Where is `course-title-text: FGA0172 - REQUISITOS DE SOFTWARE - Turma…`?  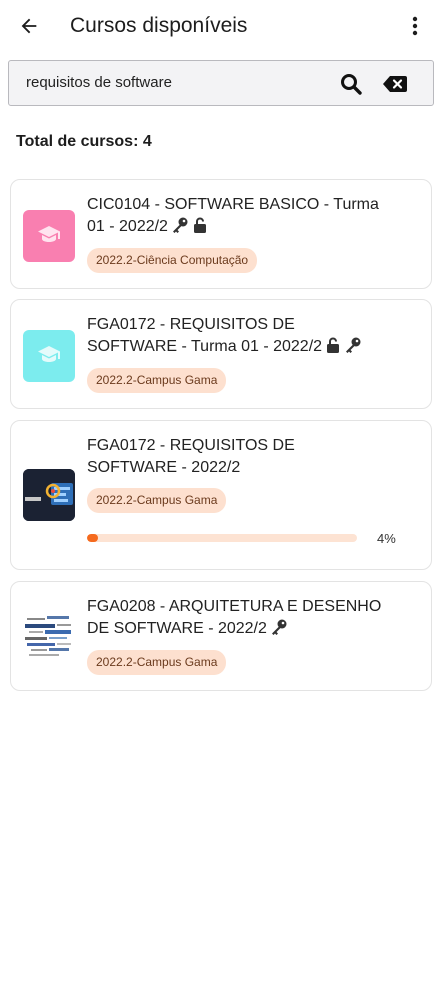 course-title-text: FGA0172 - REQUISITOS DE SOFTWARE - Turma… is located at coordinates (205, 335).